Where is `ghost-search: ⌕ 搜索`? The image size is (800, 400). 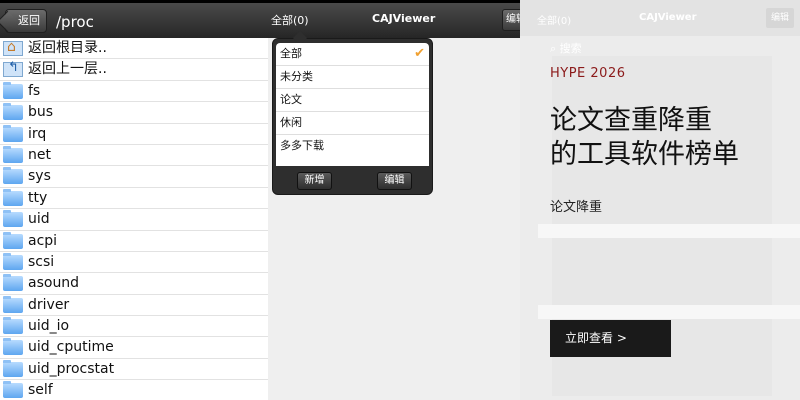
ghost-search: ⌕ 搜索 is located at coordinates (566, 48).